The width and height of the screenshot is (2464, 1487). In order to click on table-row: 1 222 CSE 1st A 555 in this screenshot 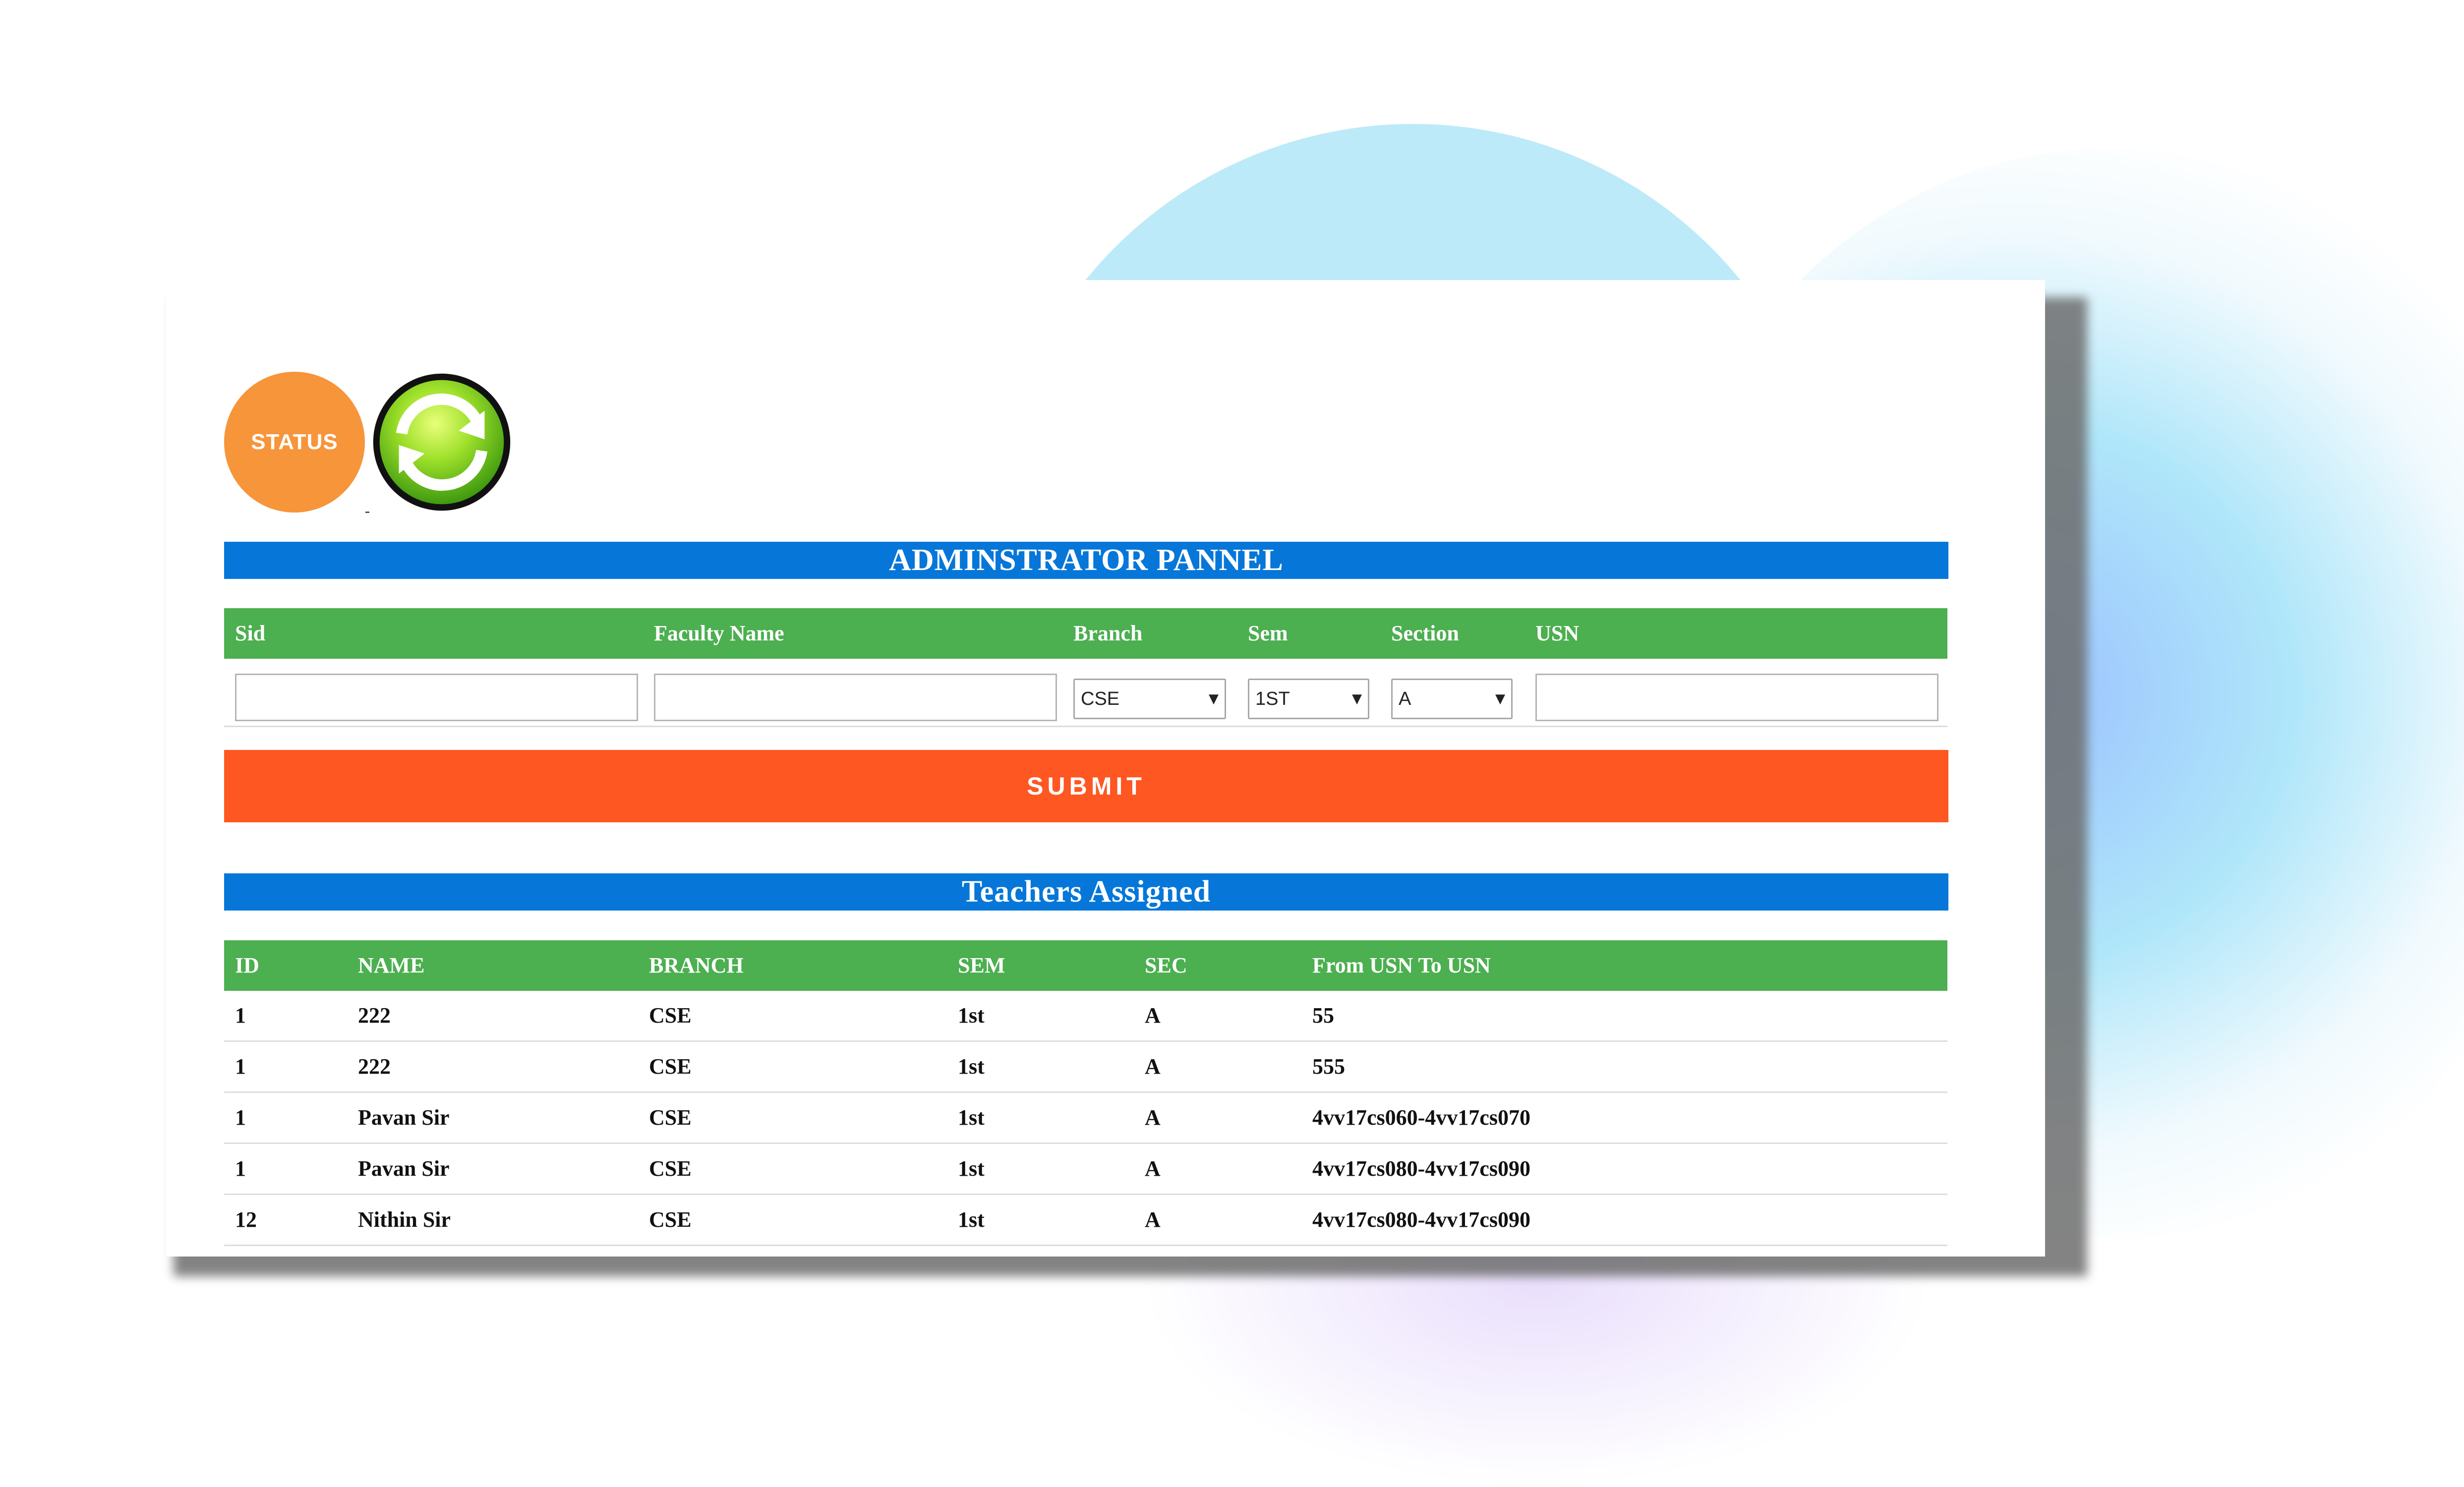, I will do `click(1085, 1067)`.